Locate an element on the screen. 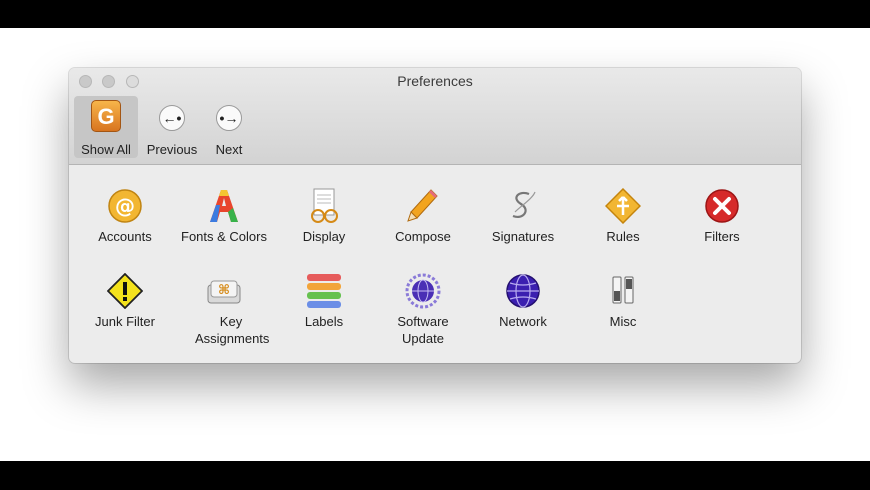 The image size is (870, 490). pane-software-update: Software Update is located at coordinates (423, 309).